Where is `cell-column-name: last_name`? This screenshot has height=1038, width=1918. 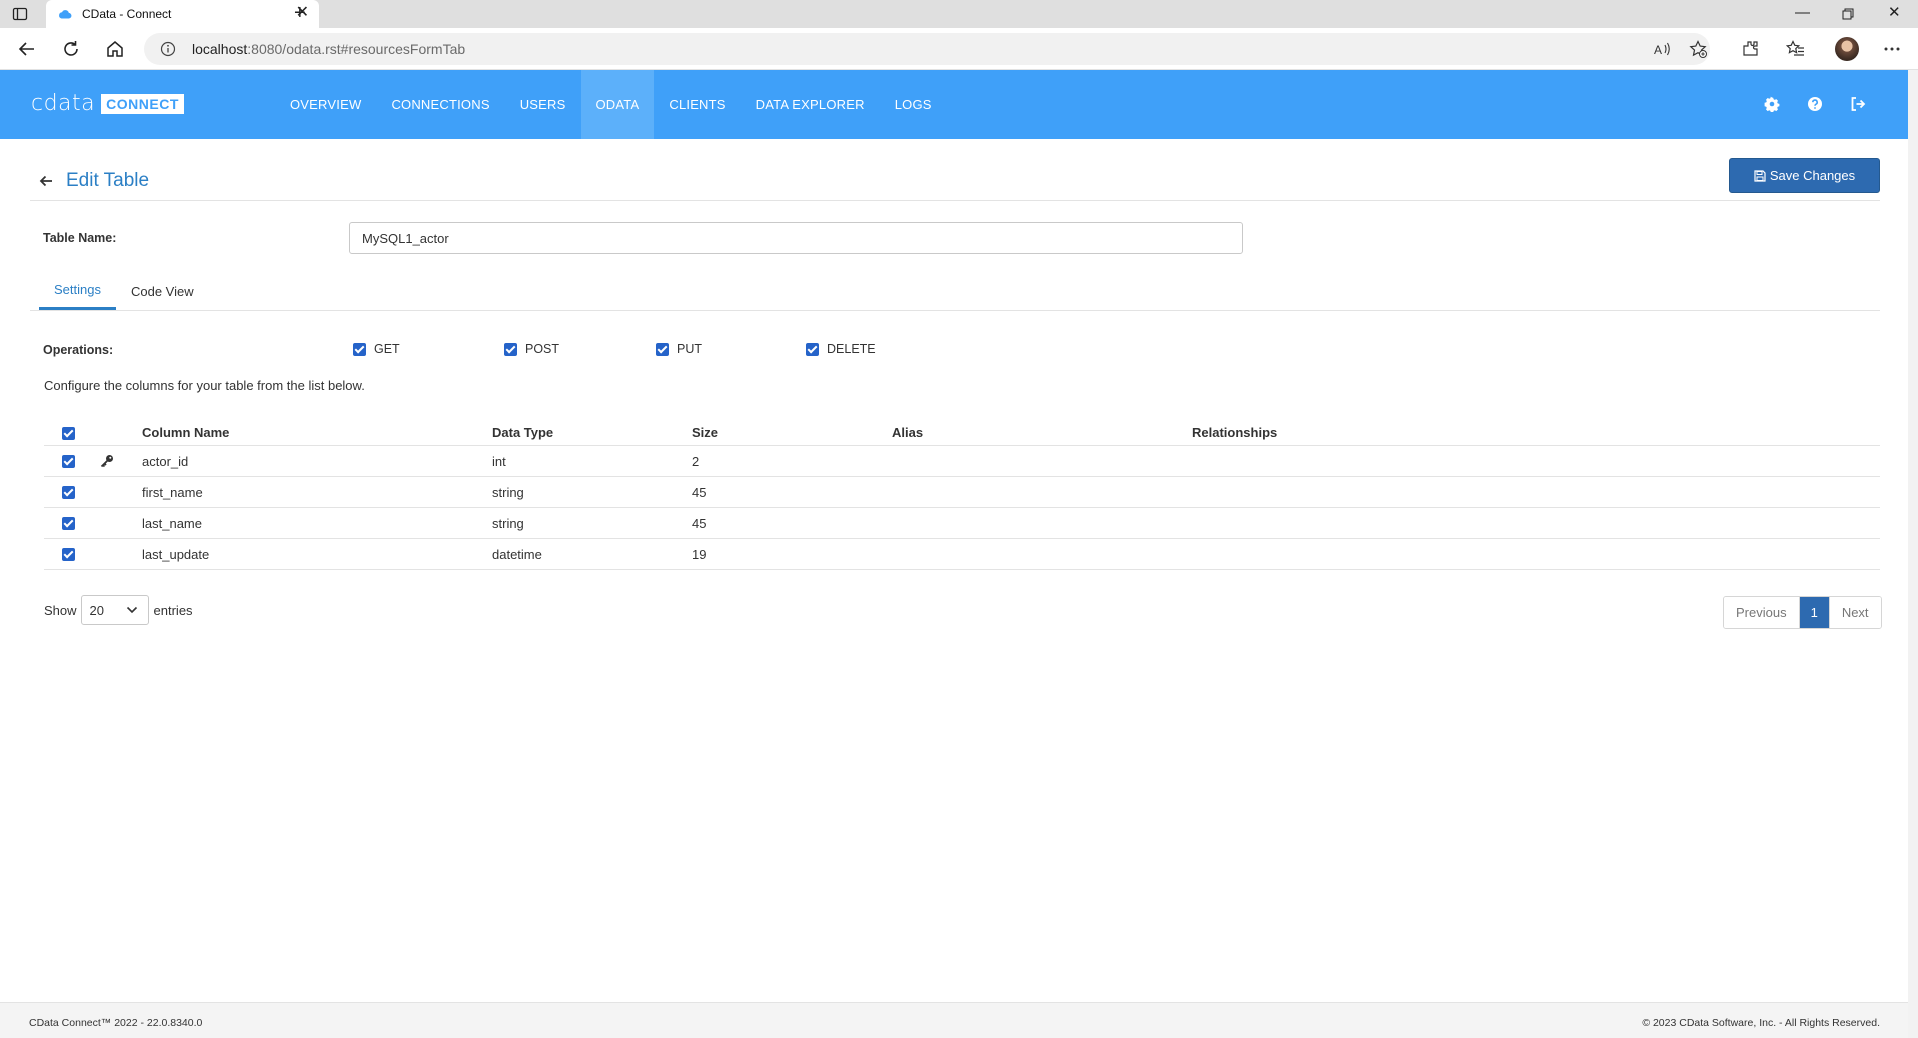 cell-column-name: last_name is located at coordinates (172, 523).